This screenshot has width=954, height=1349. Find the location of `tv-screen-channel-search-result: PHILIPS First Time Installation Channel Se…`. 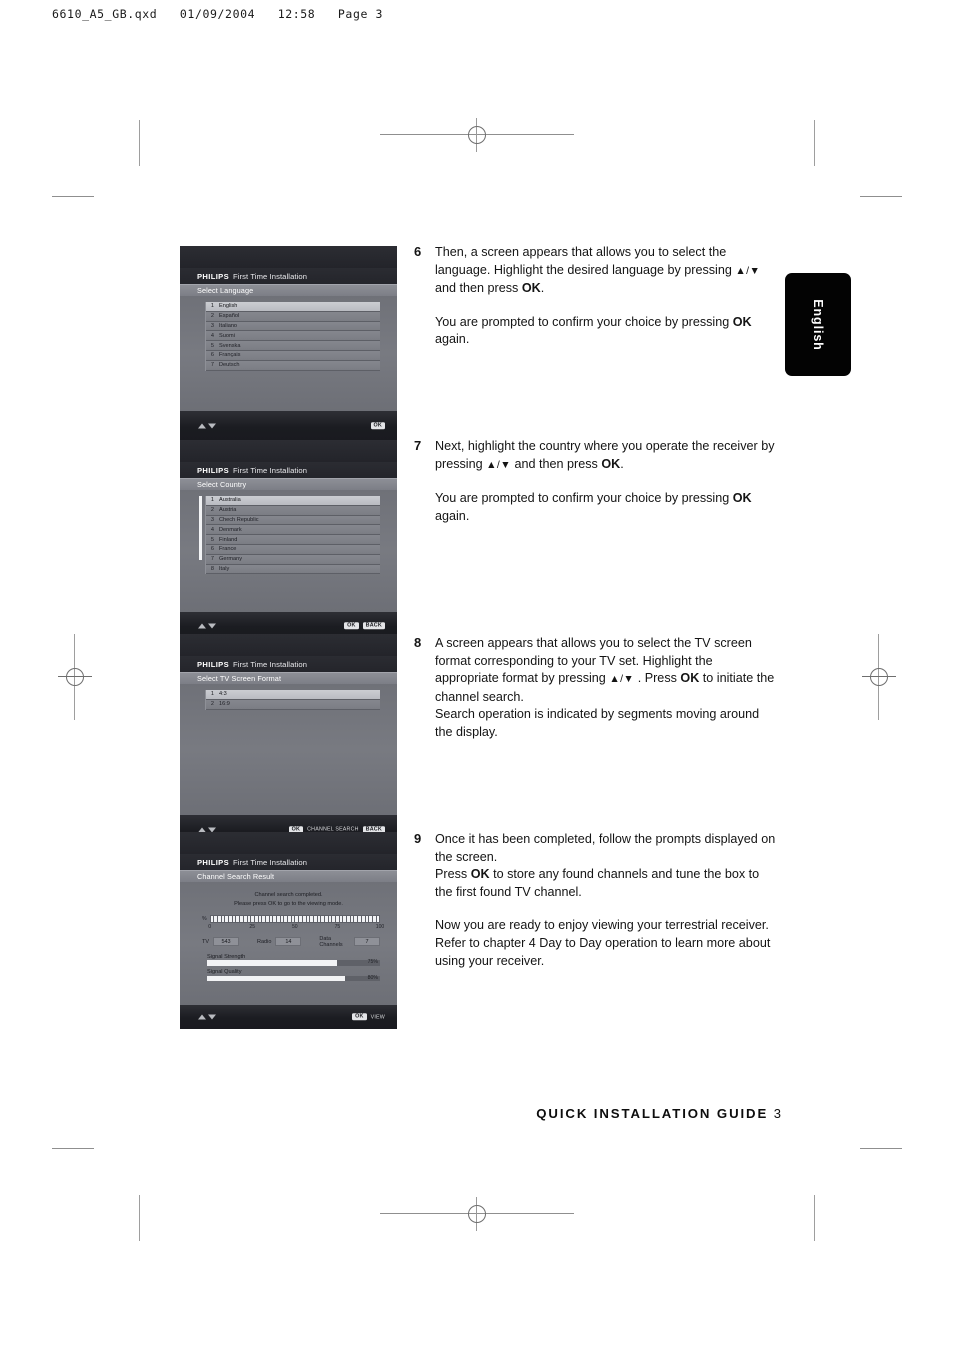

tv-screen-channel-search-result: PHILIPS First Time Installation Channel Se… is located at coordinates (288, 930).